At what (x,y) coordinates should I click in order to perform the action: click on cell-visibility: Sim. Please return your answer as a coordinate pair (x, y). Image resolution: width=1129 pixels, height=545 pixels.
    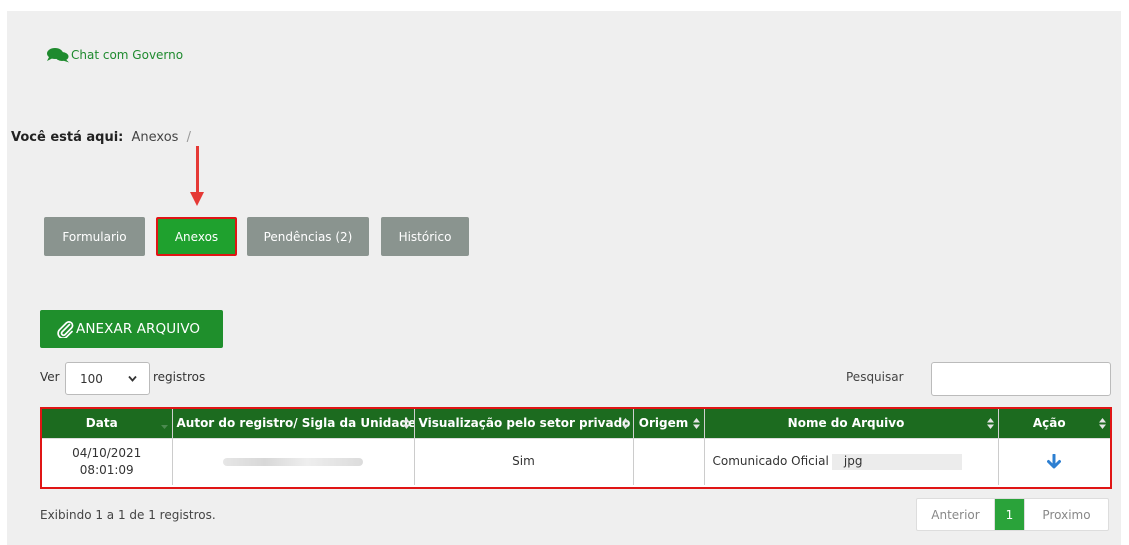
    Looking at the image, I should click on (524, 461).